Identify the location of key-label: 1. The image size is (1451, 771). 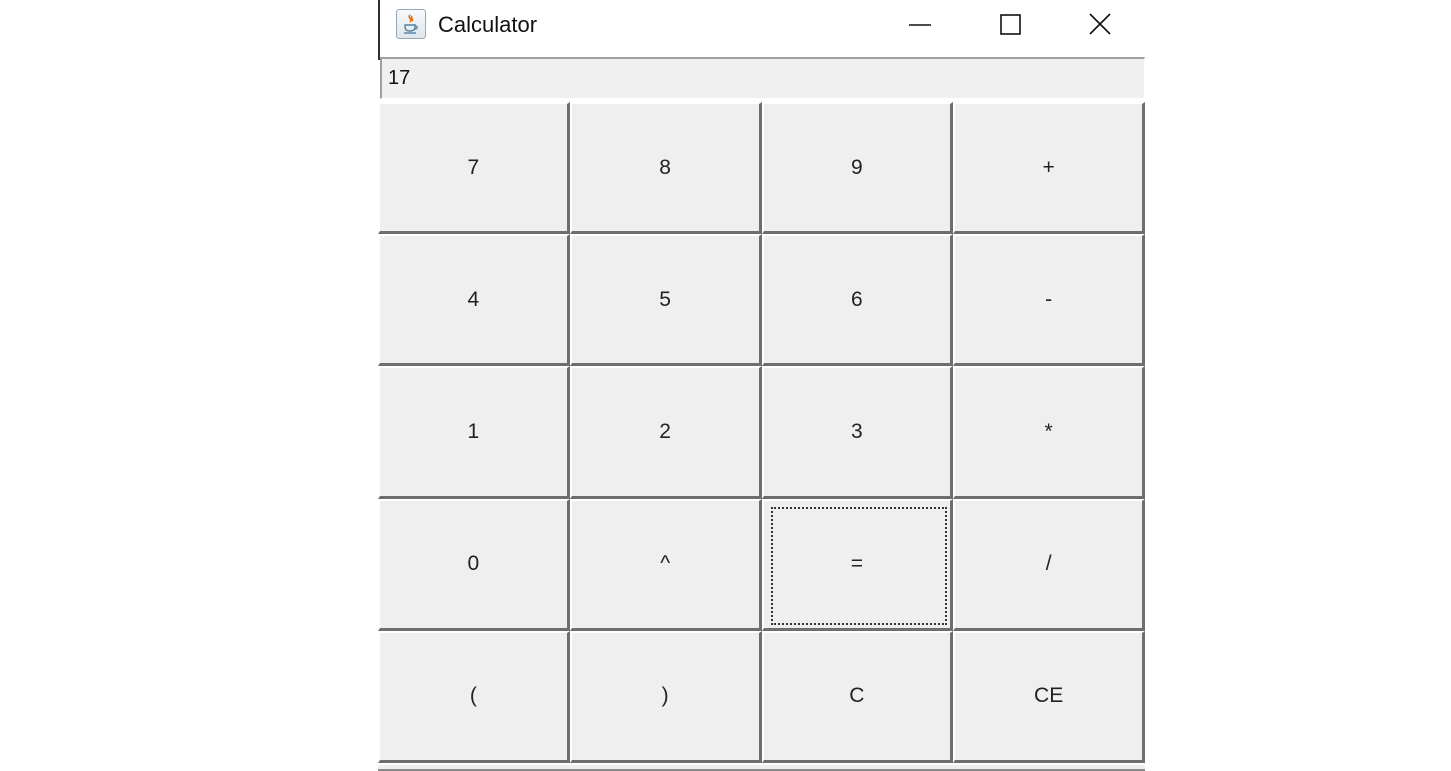
(473, 431).